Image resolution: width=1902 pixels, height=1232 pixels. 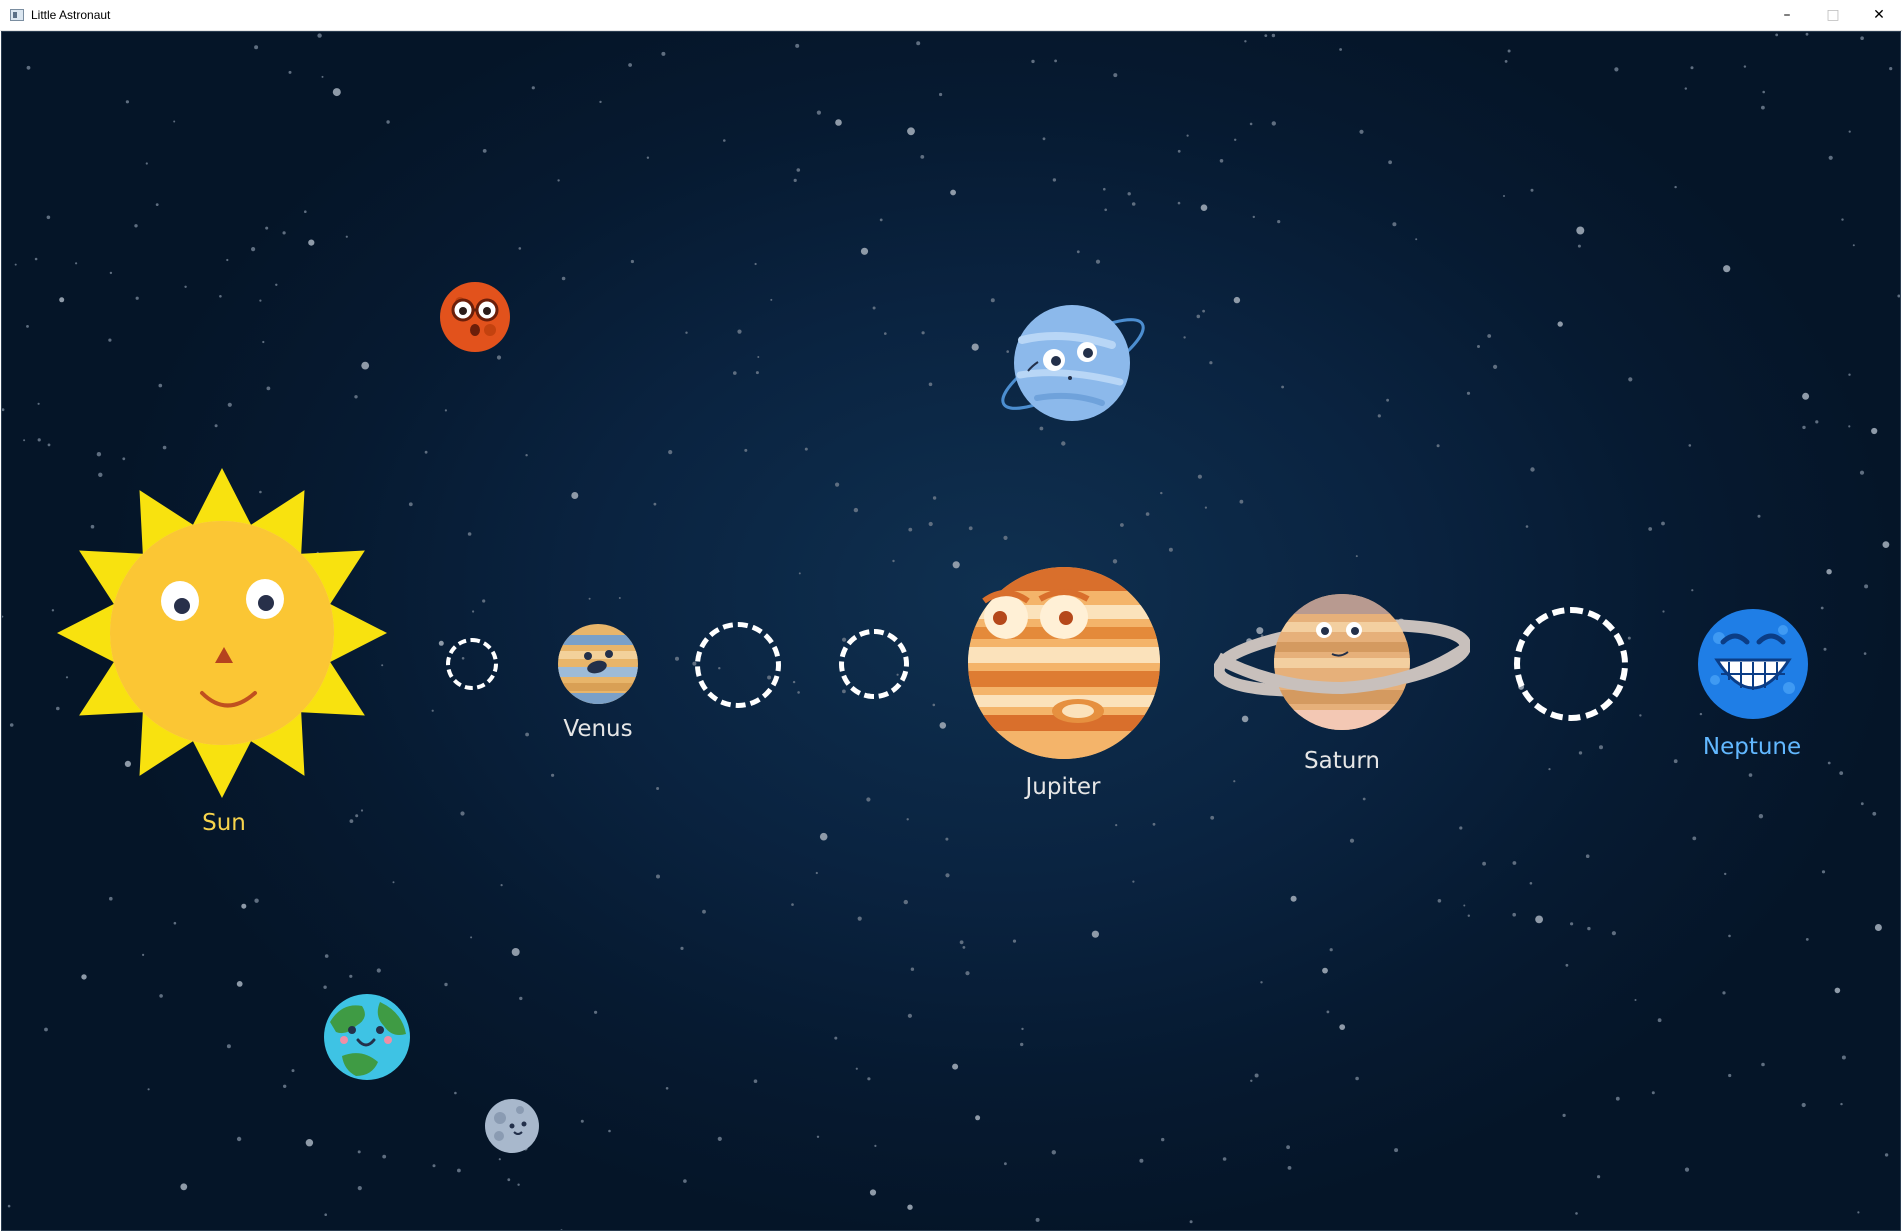 I want to click on neptune-icon, so click(x=1753, y=664).